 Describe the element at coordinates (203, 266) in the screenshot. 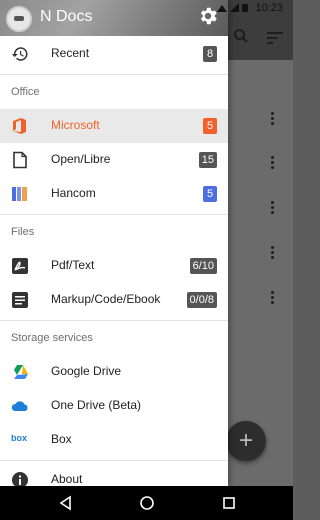

I see `count-badge: 6/10` at that location.